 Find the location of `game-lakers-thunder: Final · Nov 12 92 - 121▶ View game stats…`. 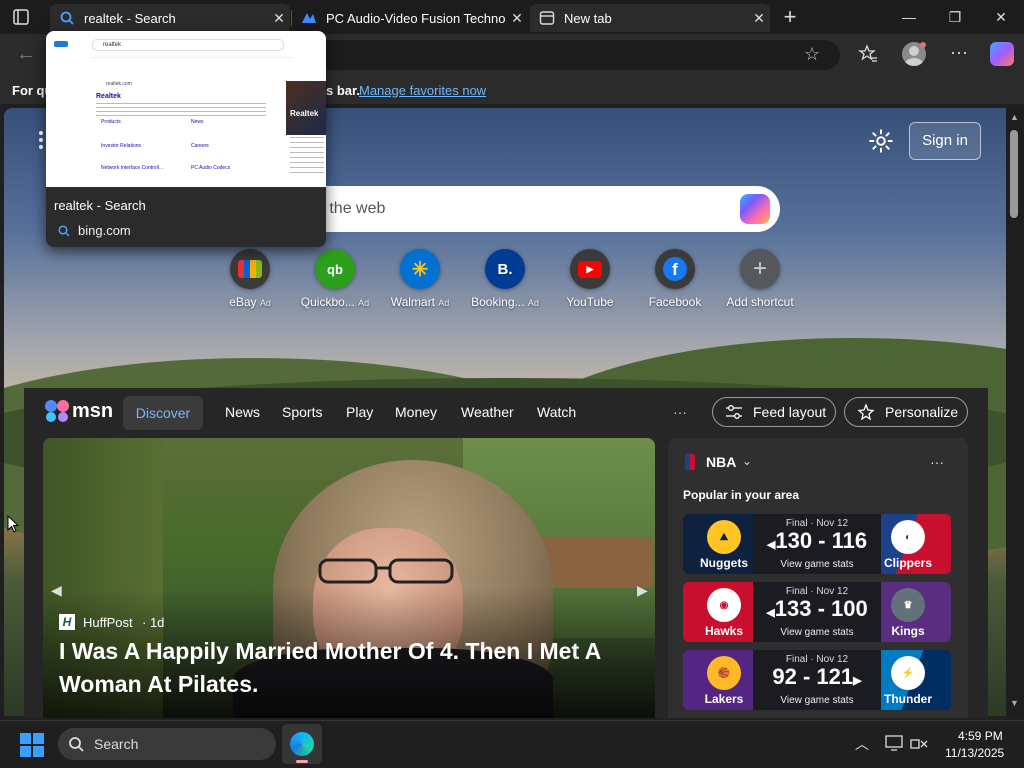

game-lakers-thunder: Final · Nov 12 92 - 121▶ View game stats… is located at coordinates (817, 680).